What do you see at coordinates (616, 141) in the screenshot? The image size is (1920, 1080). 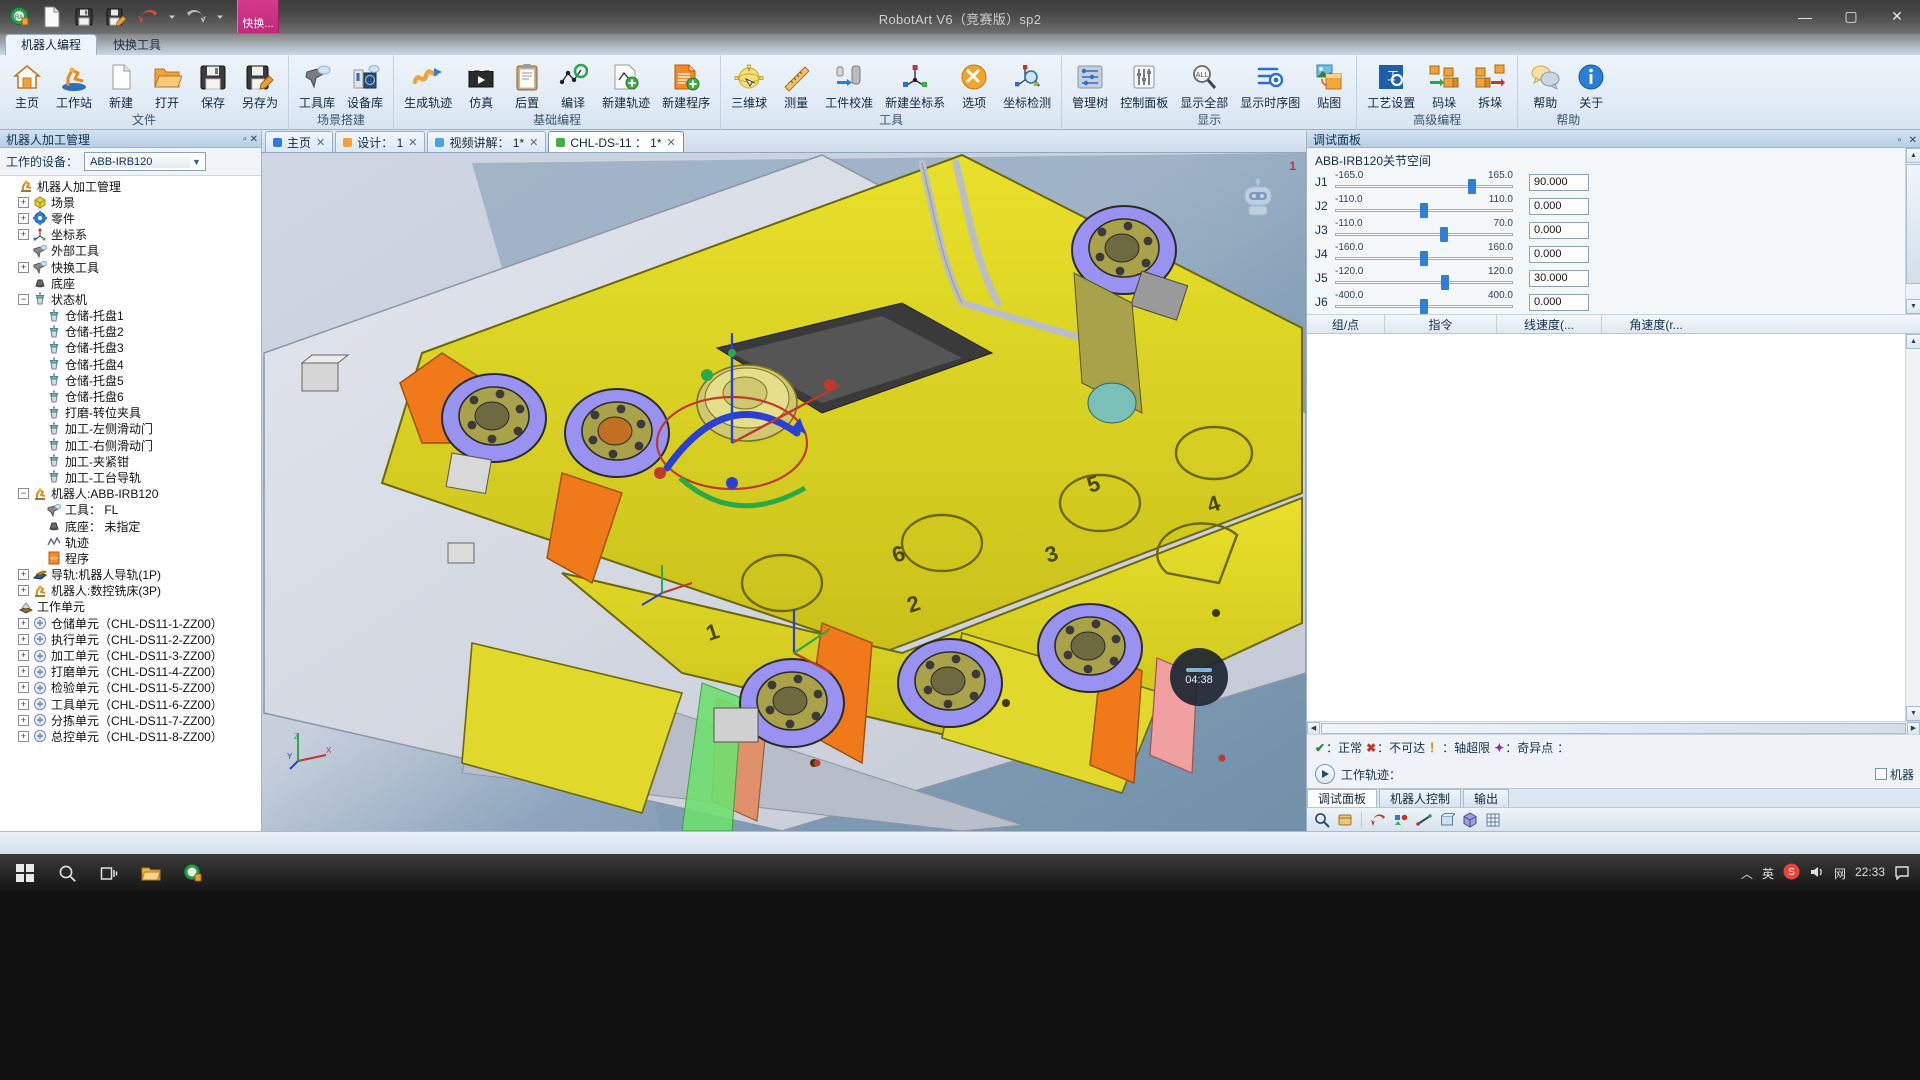 I see `document-tab-chl-ds-11: CHL-DS-11 ： 1* ✕` at bounding box center [616, 141].